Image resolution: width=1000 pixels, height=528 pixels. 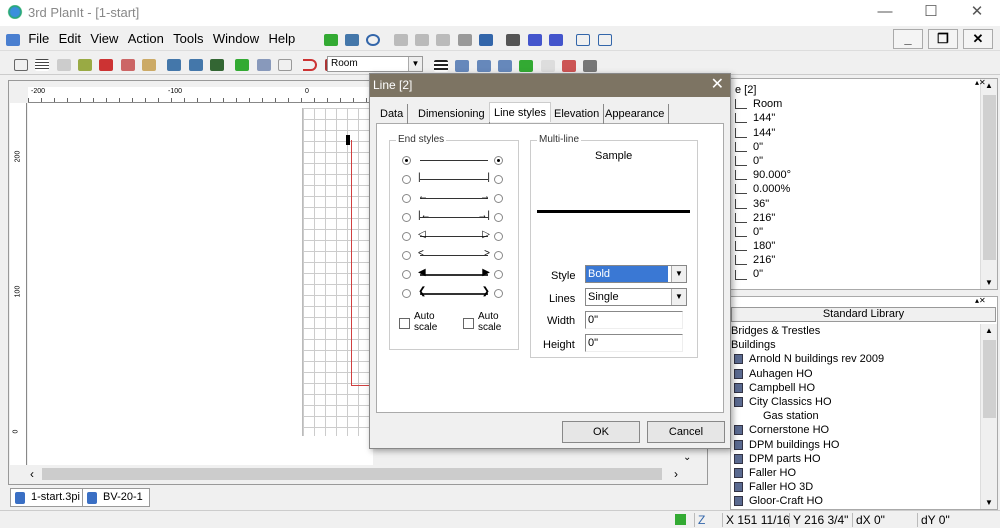 I want to click on tab-appearance: Appearance, so click(x=635, y=114).